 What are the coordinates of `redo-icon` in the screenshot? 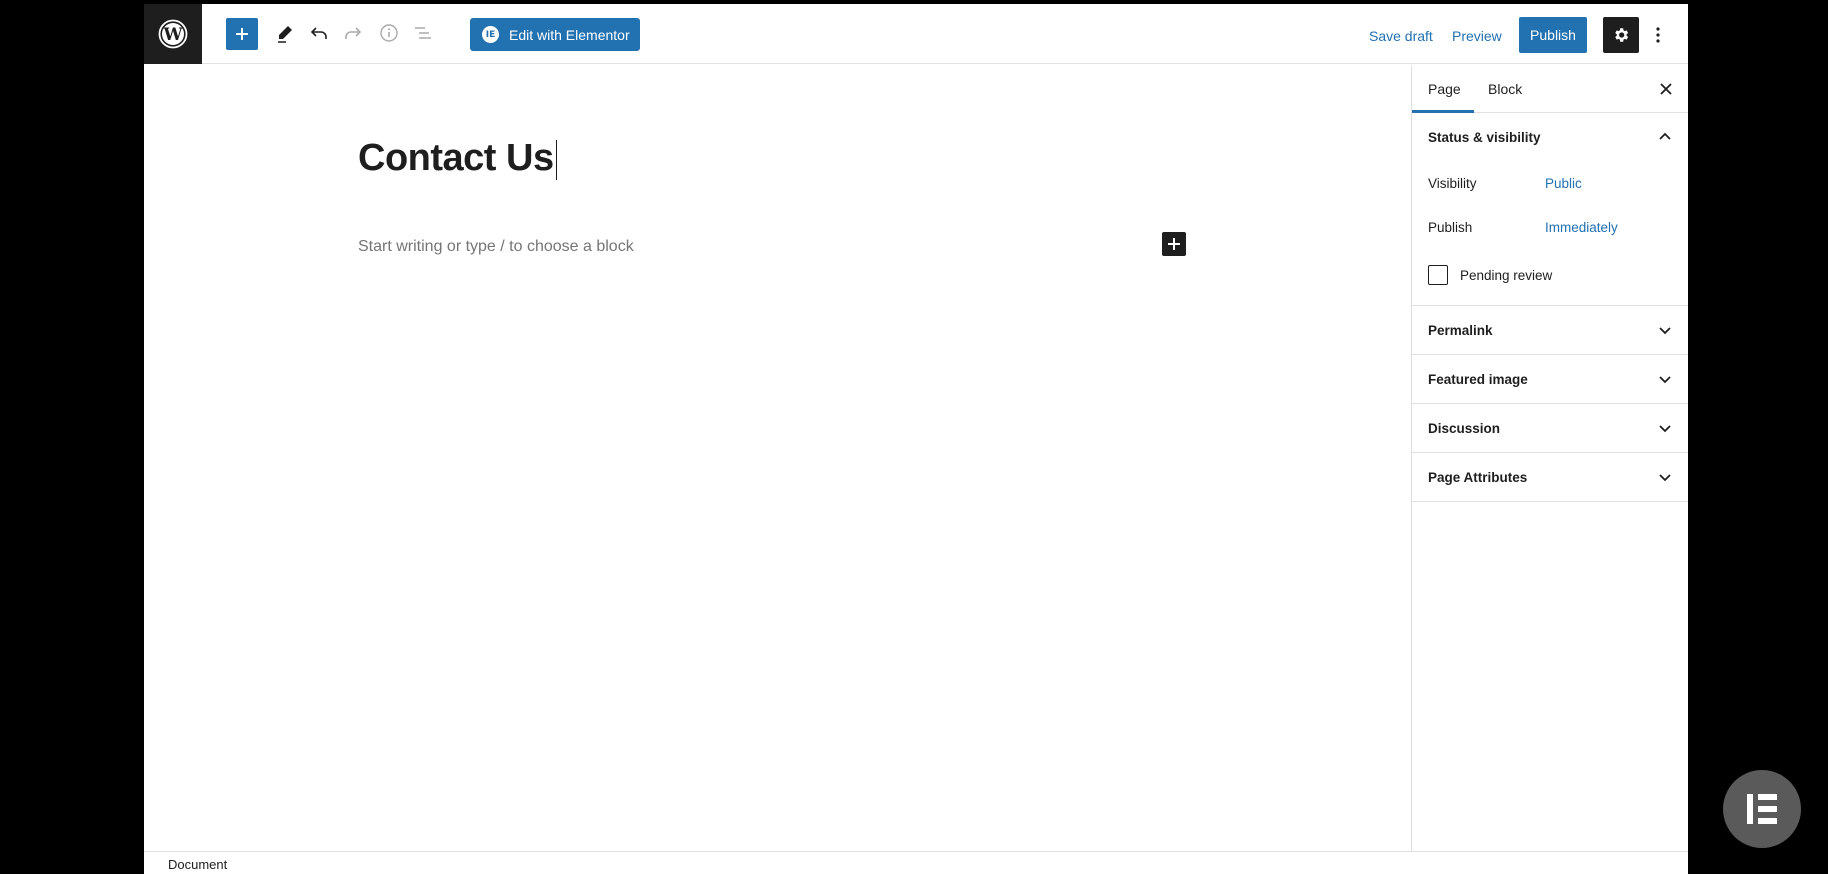 It's located at (353, 33).